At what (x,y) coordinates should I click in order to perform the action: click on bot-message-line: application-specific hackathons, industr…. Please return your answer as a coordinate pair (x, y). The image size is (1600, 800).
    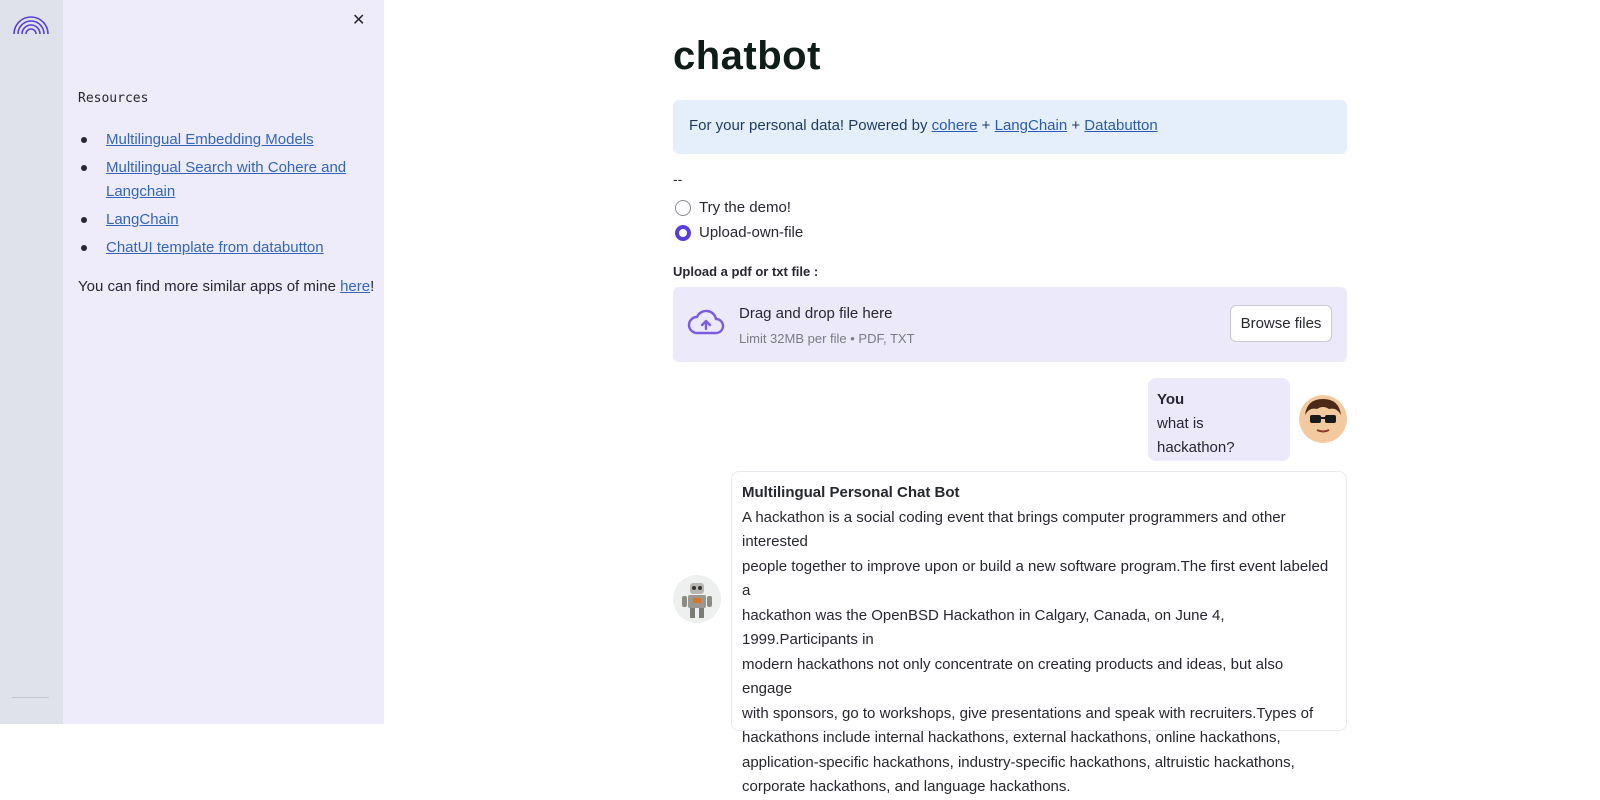
    Looking at the image, I should click on (1018, 762).